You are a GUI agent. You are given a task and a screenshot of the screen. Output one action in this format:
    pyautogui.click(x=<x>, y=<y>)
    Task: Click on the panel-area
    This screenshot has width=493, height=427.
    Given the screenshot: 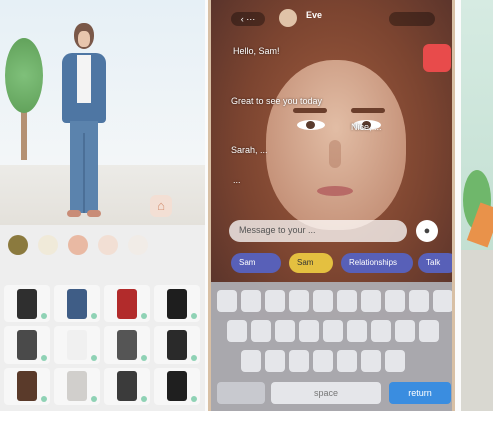 What is the action you would take?
    pyautogui.click(x=477, y=330)
    